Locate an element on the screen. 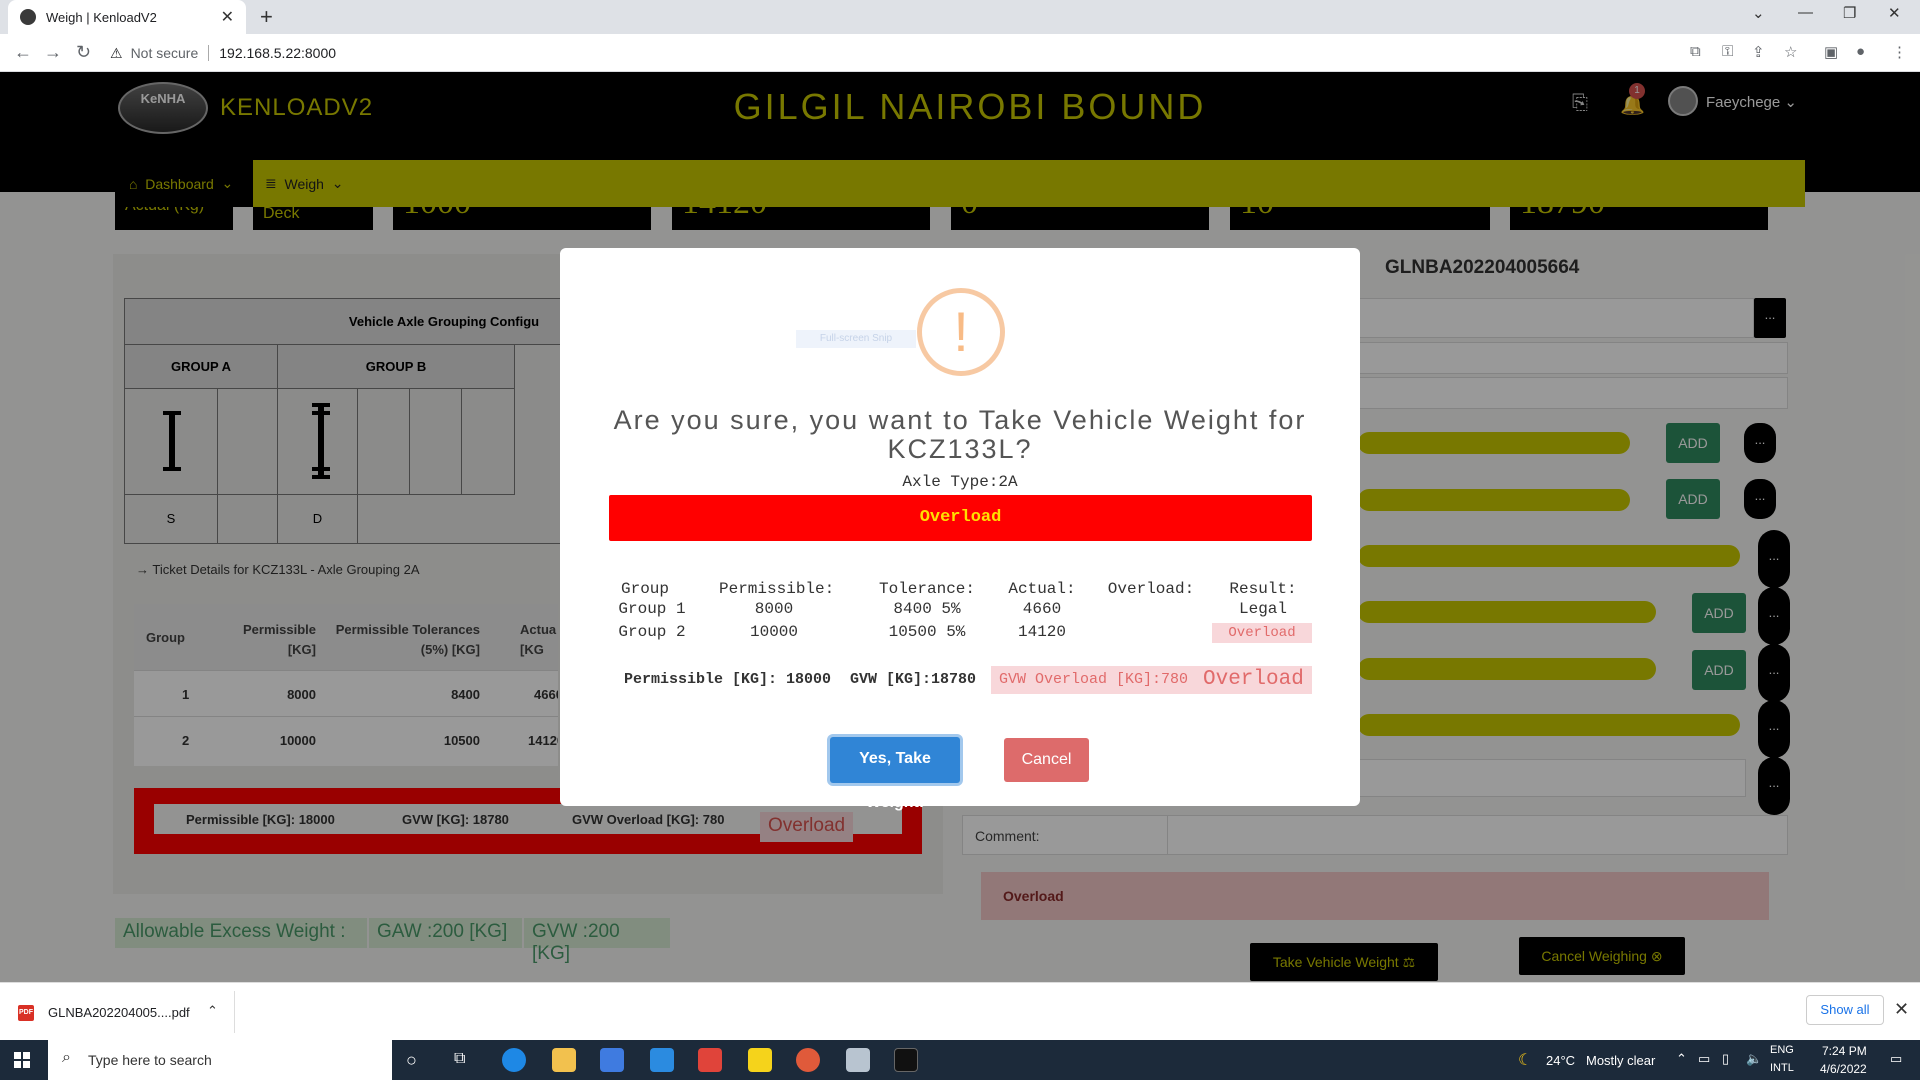  tab-title: Weigh | KenloadV2 is located at coordinates (101, 17).